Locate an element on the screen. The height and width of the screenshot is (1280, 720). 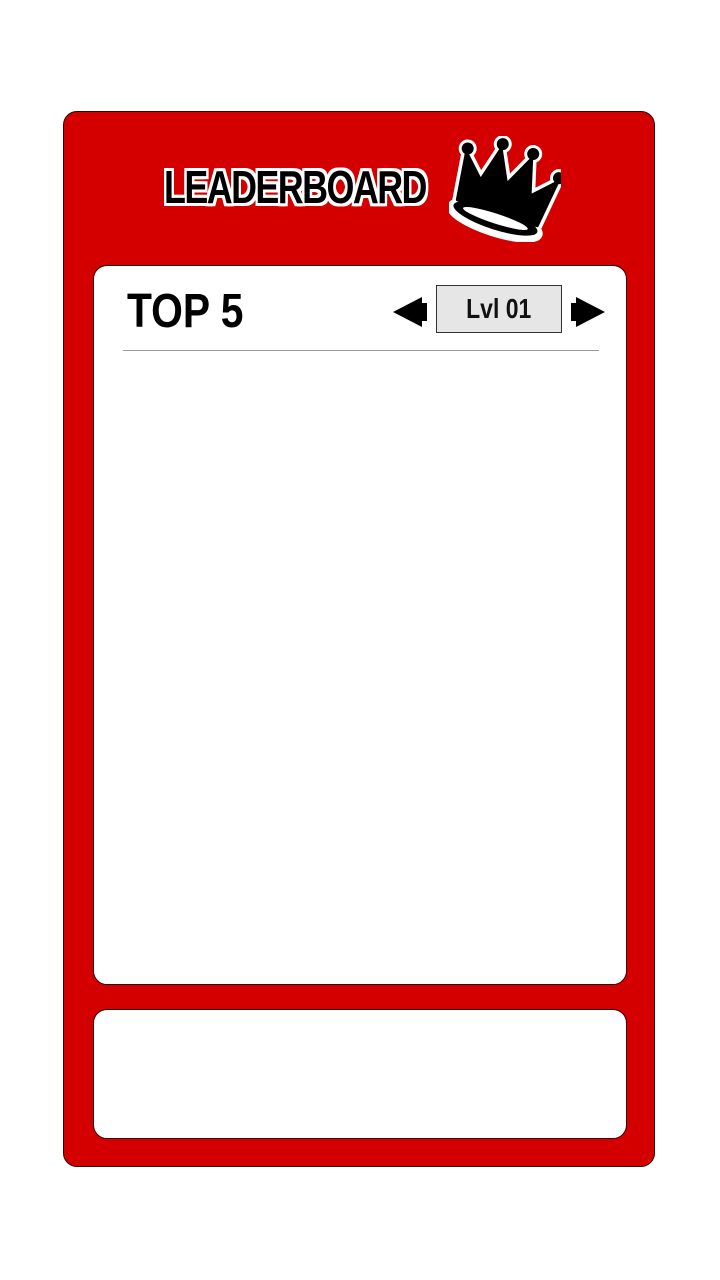
player-score-panel is located at coordinates (360, 1074).